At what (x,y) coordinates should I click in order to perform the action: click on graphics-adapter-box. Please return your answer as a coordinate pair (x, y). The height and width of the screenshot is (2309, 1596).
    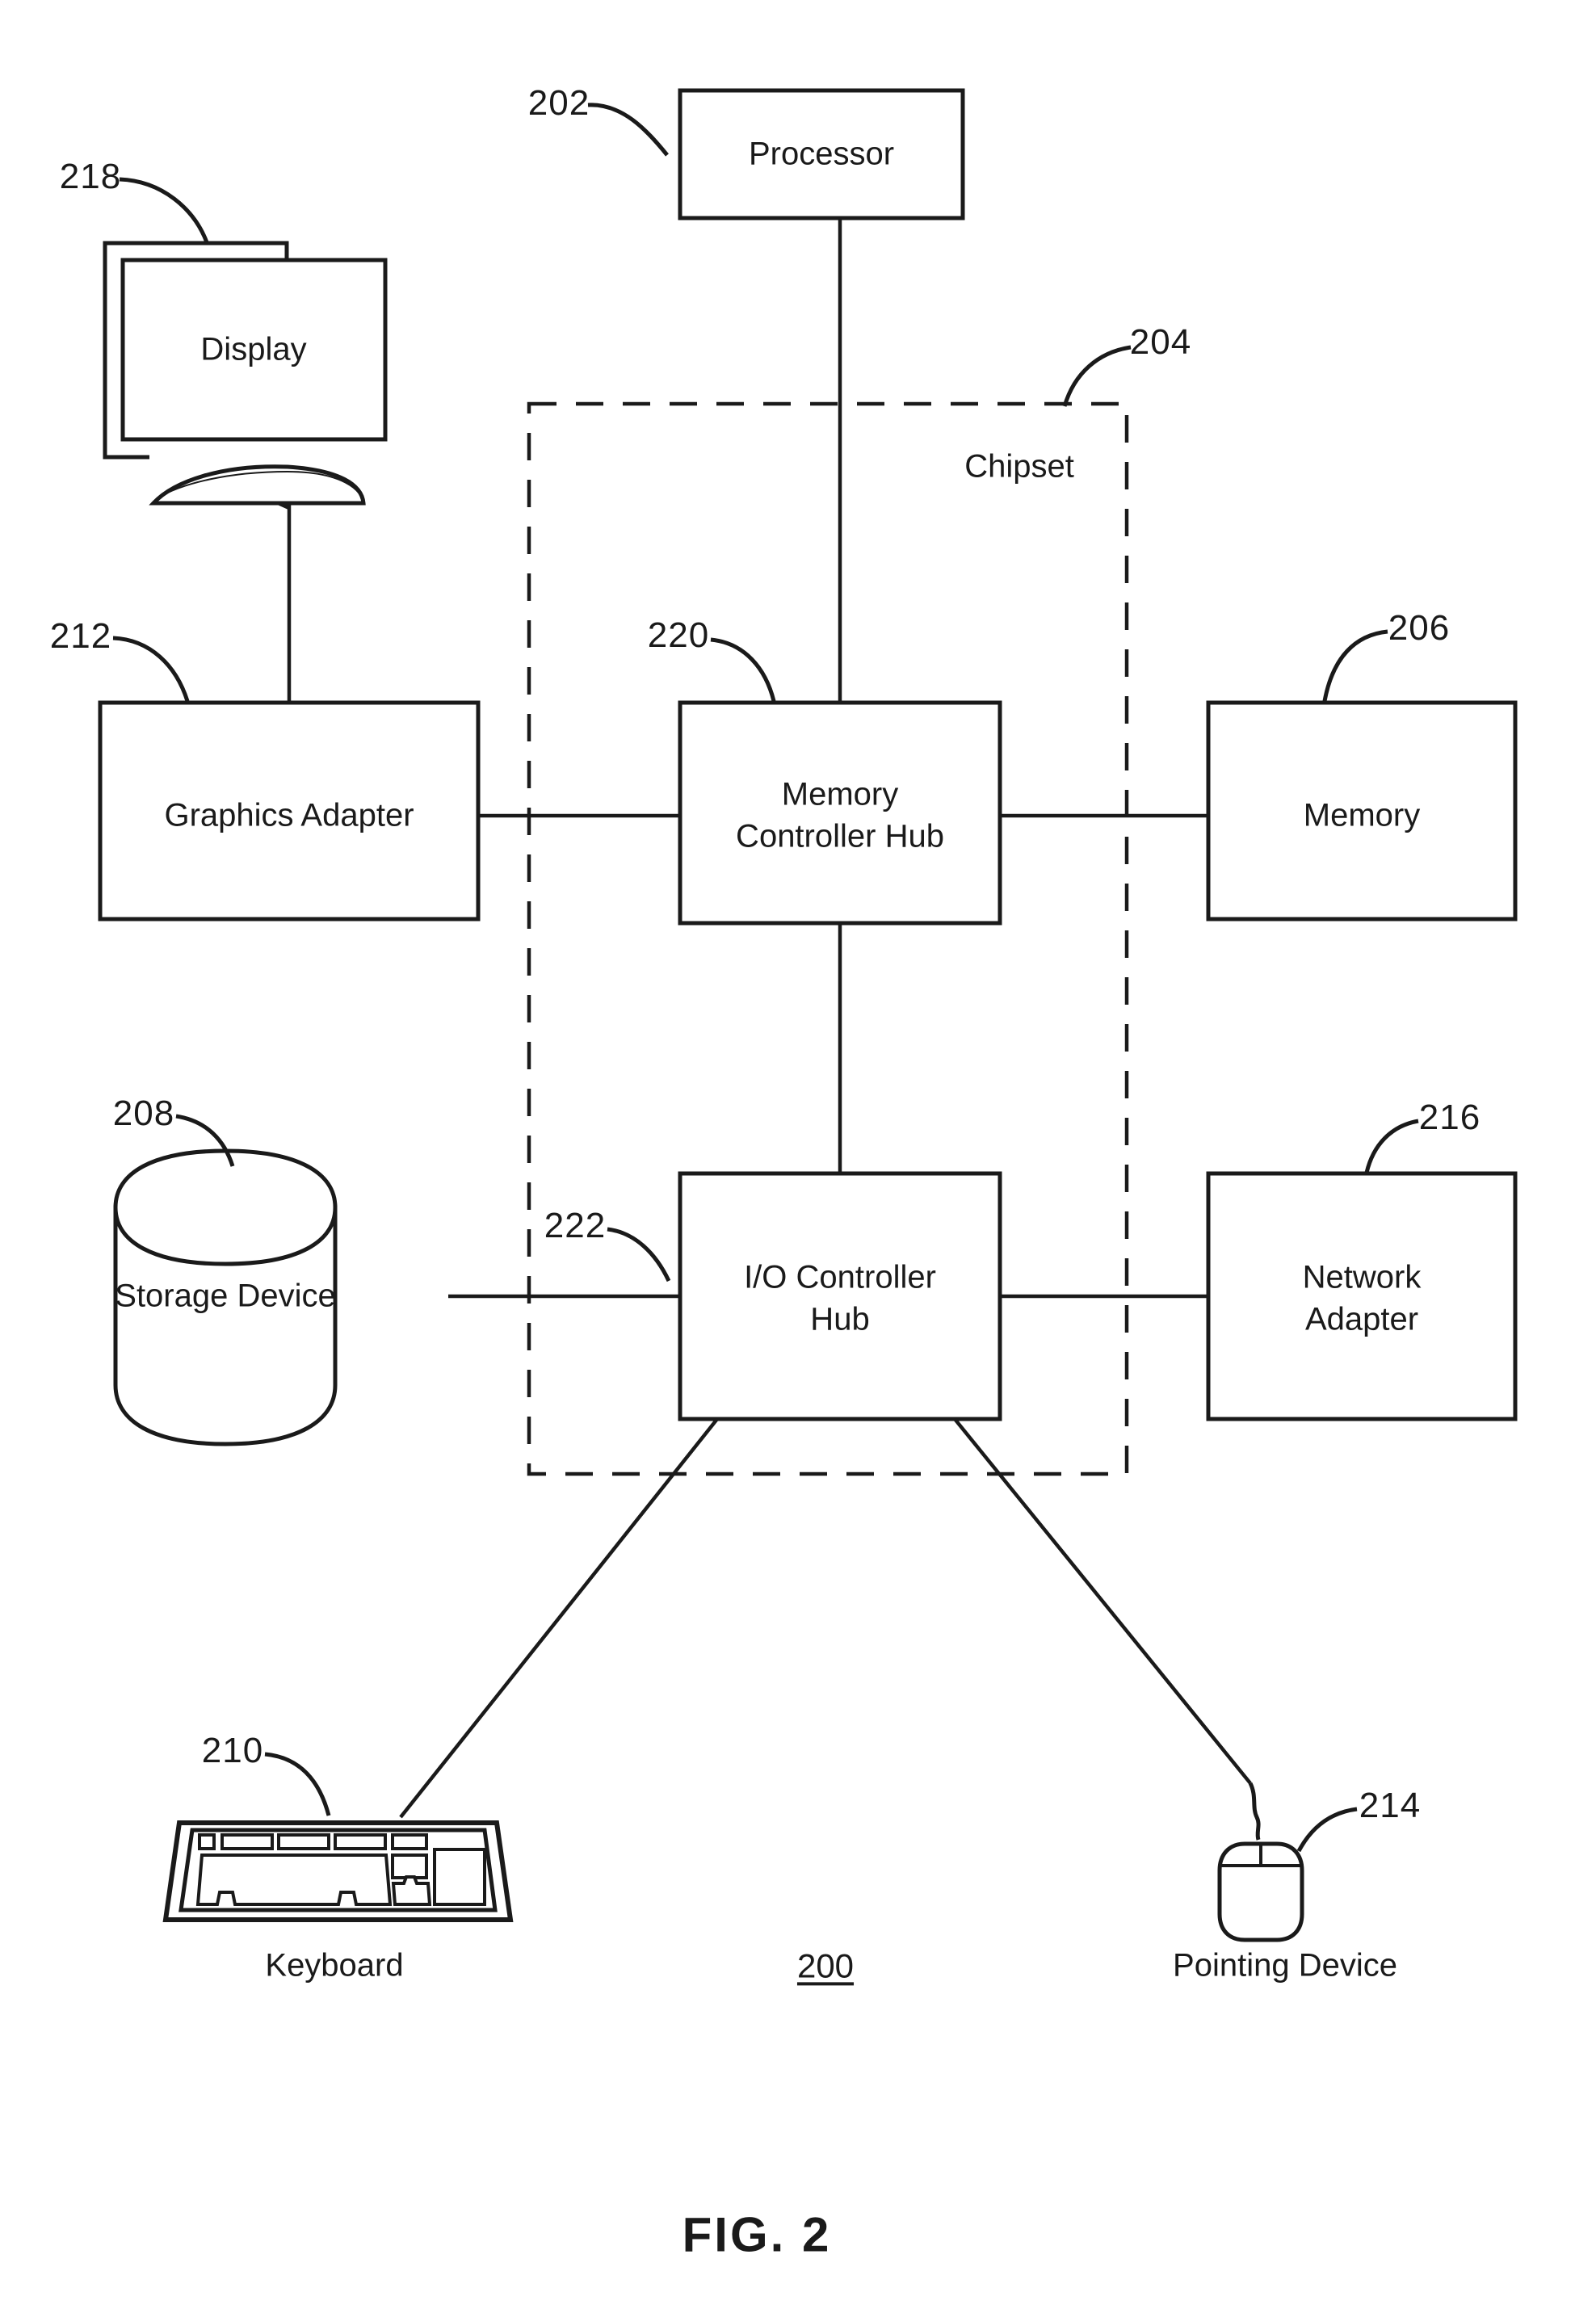
    Looking at the image, I should click on (289, 811).